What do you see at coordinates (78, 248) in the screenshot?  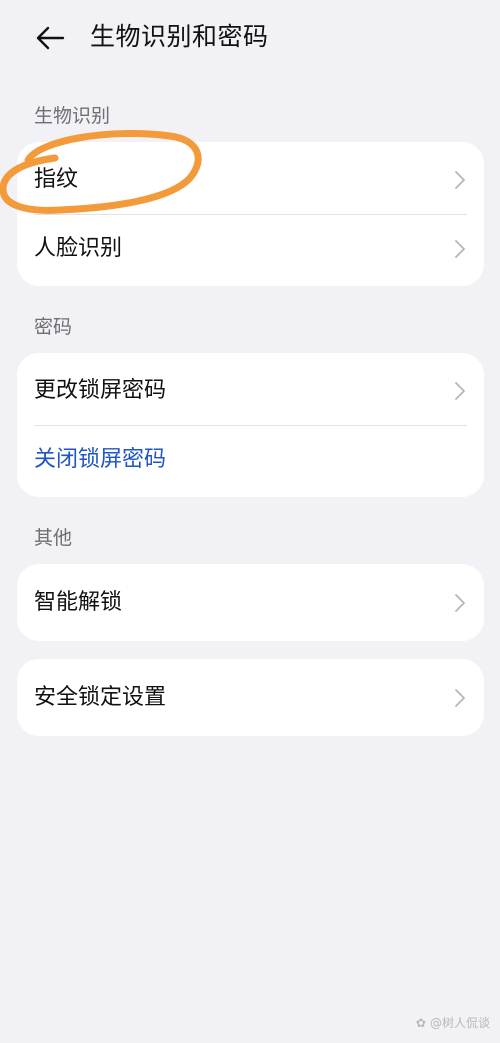 I see `row-label-face-recognition: 人脸识别` at bounding box center [78, 248].